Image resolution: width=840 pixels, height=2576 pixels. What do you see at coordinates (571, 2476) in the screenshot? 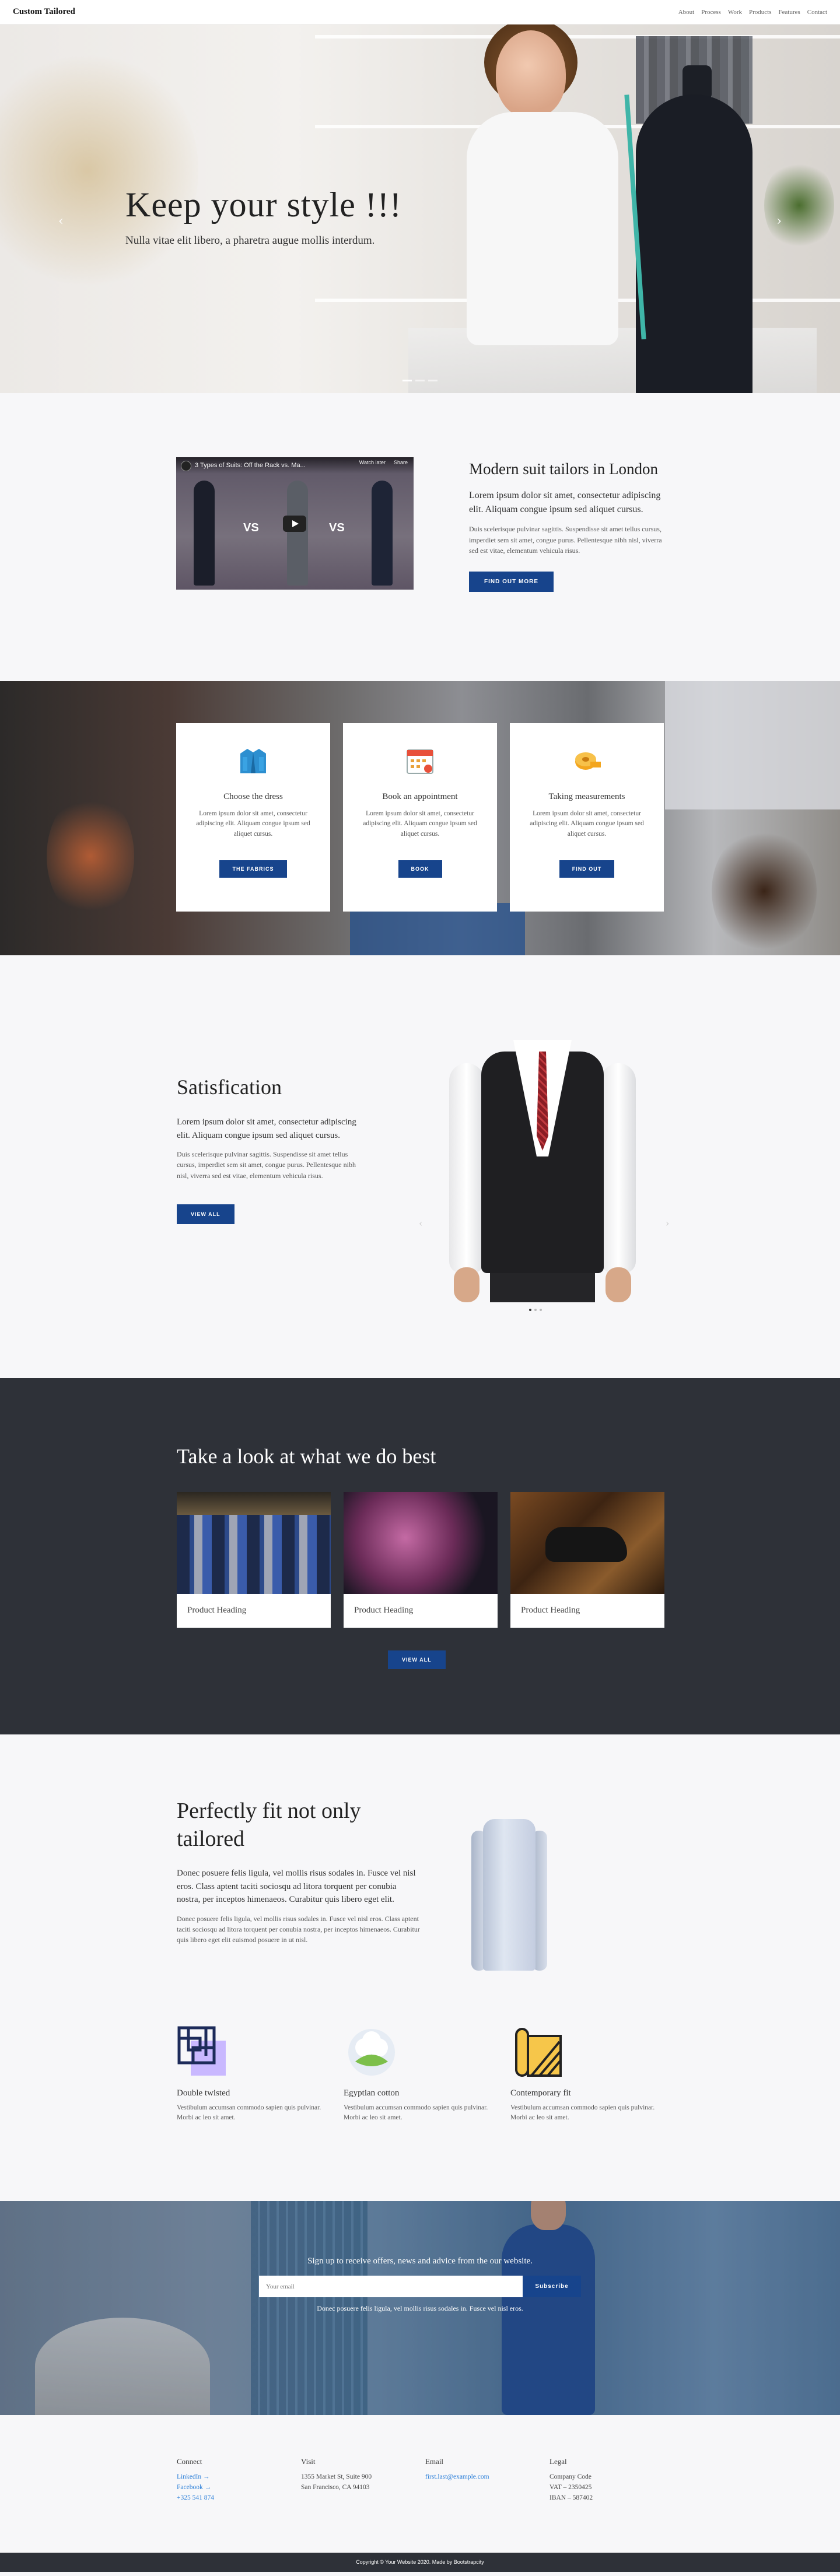
I see `legal-line: Company Code` at bounding box center [571, 2476].